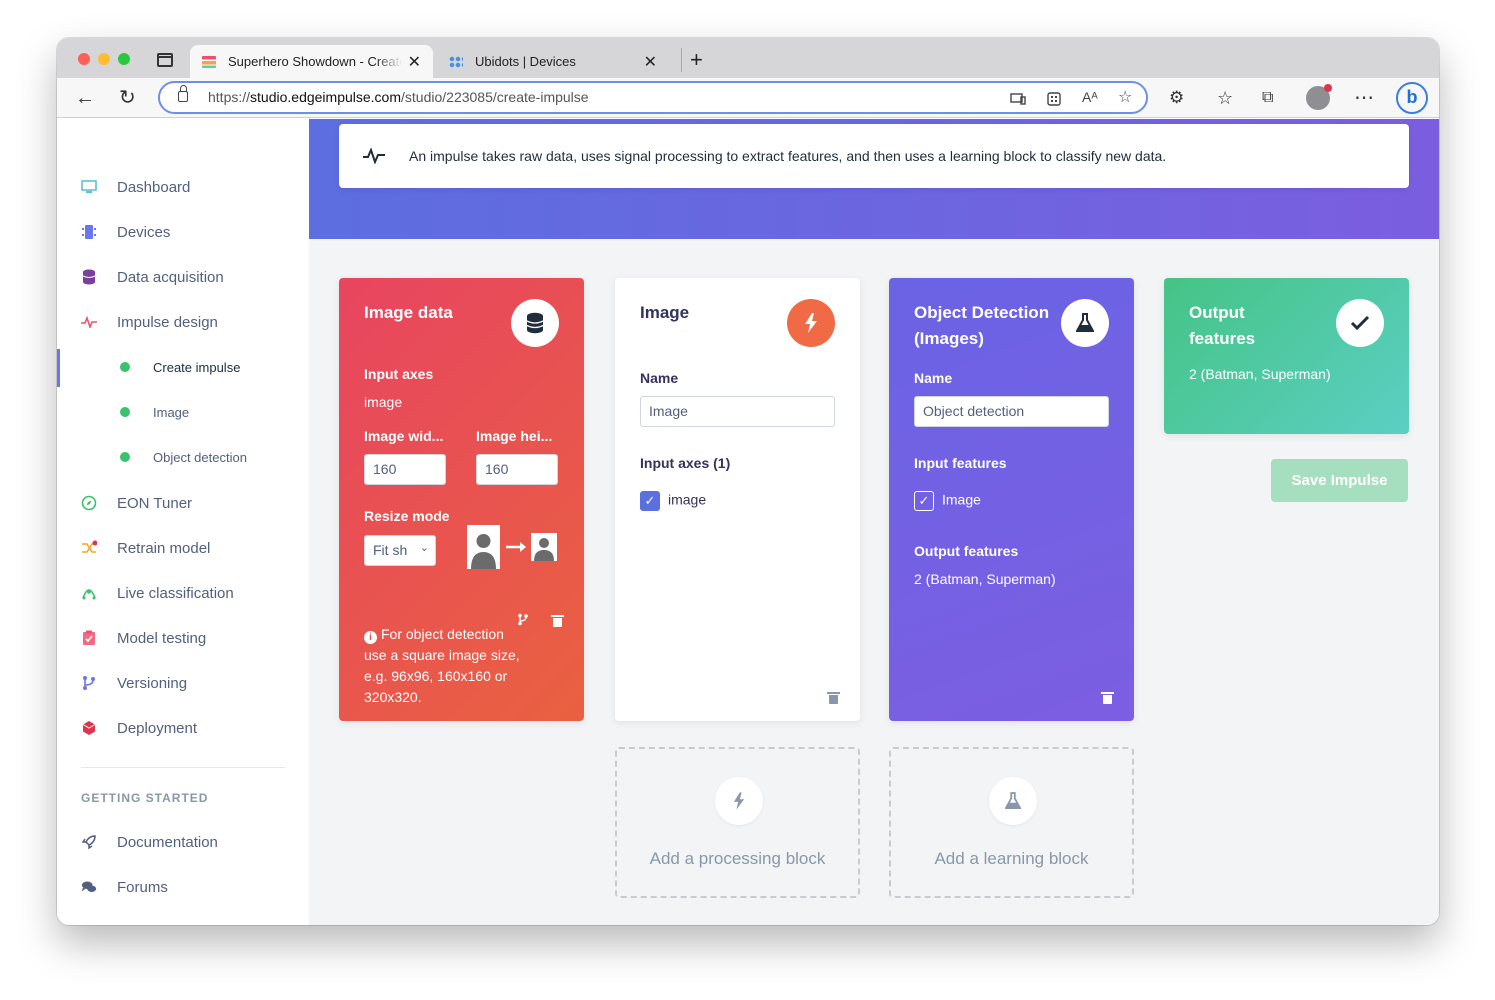  I want to click on sidebar-item-retrain-model: Retrain model, so click(183, 548).